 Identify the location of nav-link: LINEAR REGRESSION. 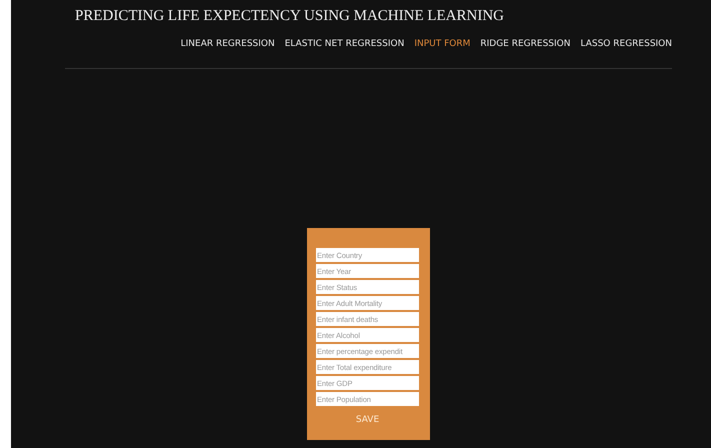
(227, 44).